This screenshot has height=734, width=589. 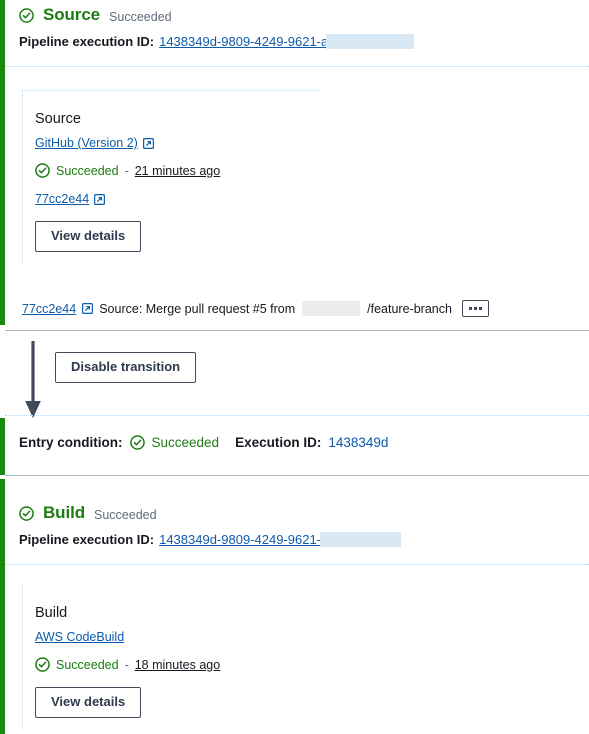 I want to click on entry-condition-execution-link: 1438349d, so click(x=358, y=442).